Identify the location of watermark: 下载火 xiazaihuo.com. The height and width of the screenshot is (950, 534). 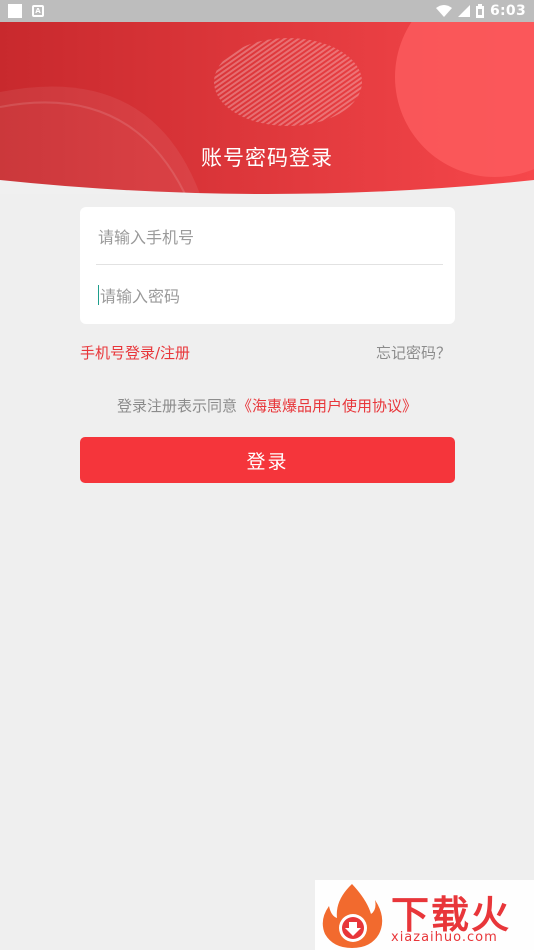
(424, 915).